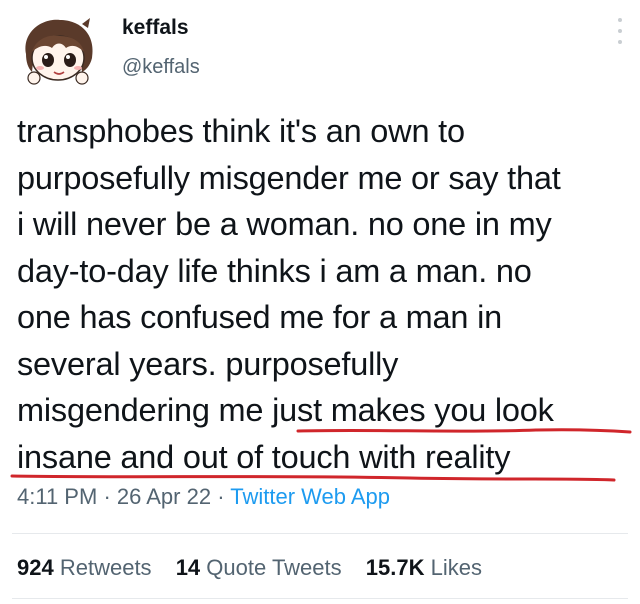 The width and height of the screenshot is (640, 604). What do you see at coordinates (260, 317) in the screenshot?
I see `tweet-line: one has confused me for a man in` at bounding box center [260, 317].